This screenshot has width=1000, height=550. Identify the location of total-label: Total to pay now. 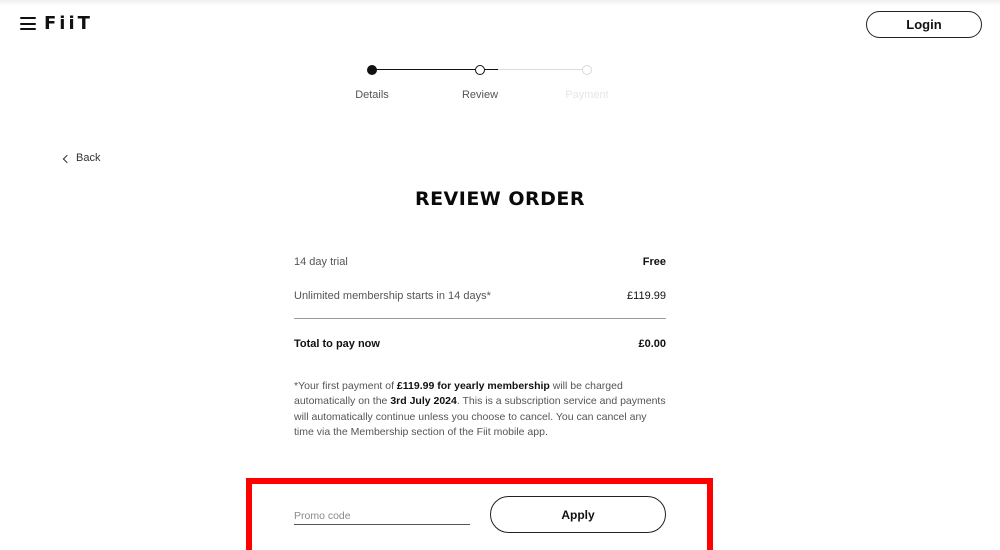
(337, 344).